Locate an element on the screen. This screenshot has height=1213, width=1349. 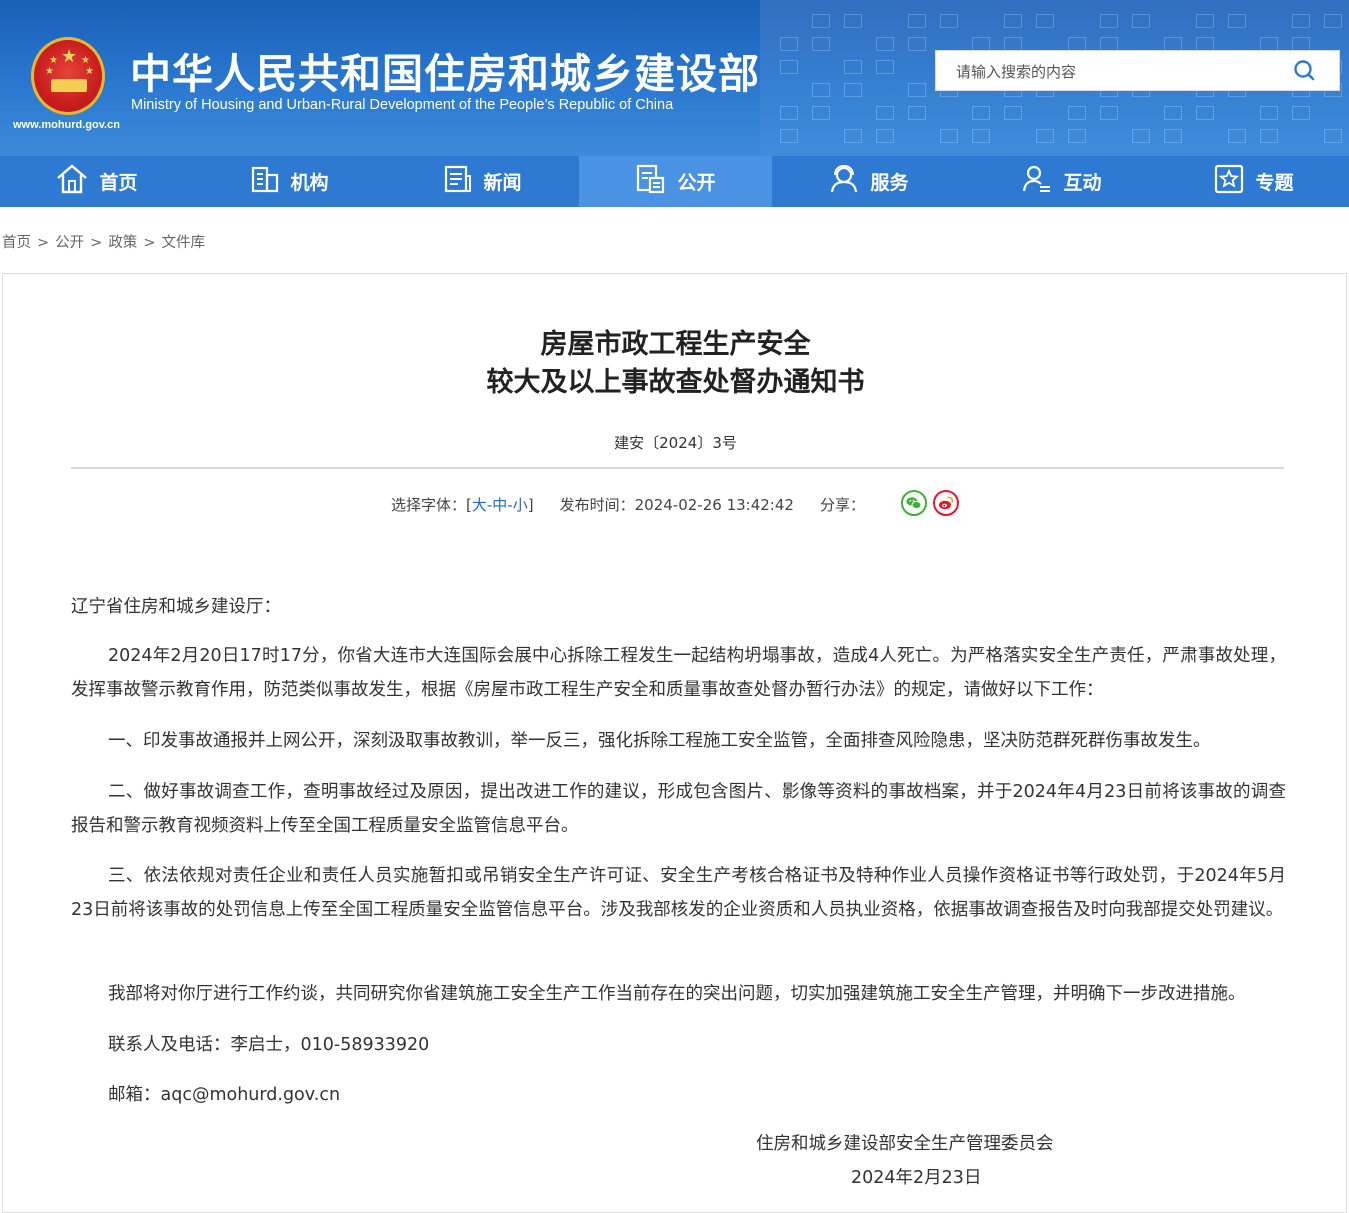
site-url: www.mohurd.gov.cn is located at coordinates (66, 125).